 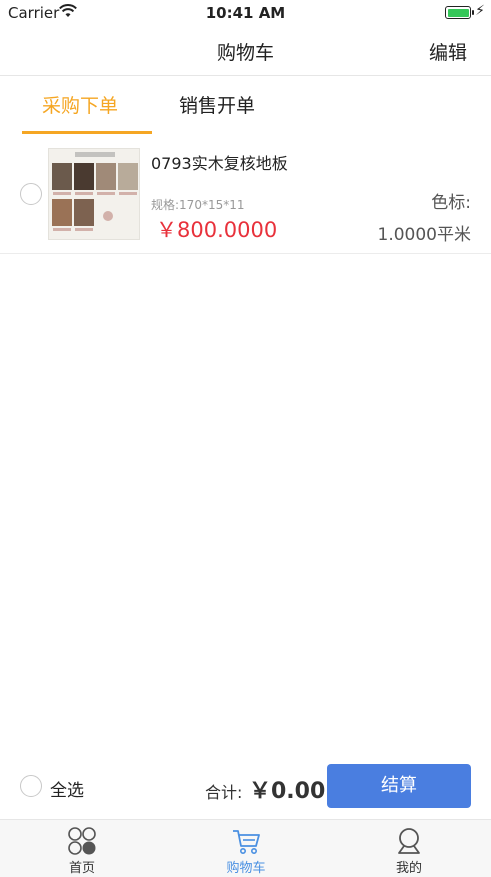 What do you see at coordinates (409, 841) in the screenshot?
I see `profile-icon` at bounding box center [409, 841].